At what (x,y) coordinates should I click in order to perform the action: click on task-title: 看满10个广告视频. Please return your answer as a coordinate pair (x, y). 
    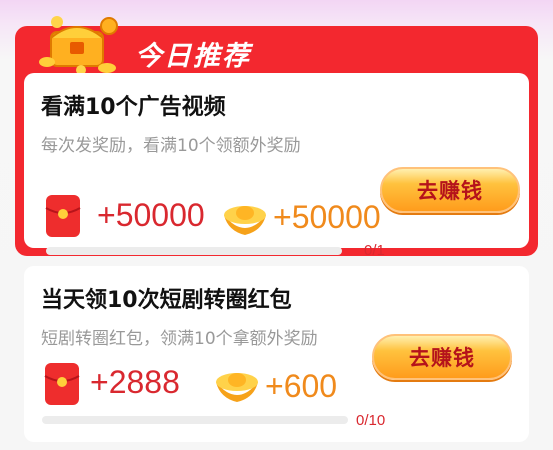
    Looking at the image, I should click on (133, 107).